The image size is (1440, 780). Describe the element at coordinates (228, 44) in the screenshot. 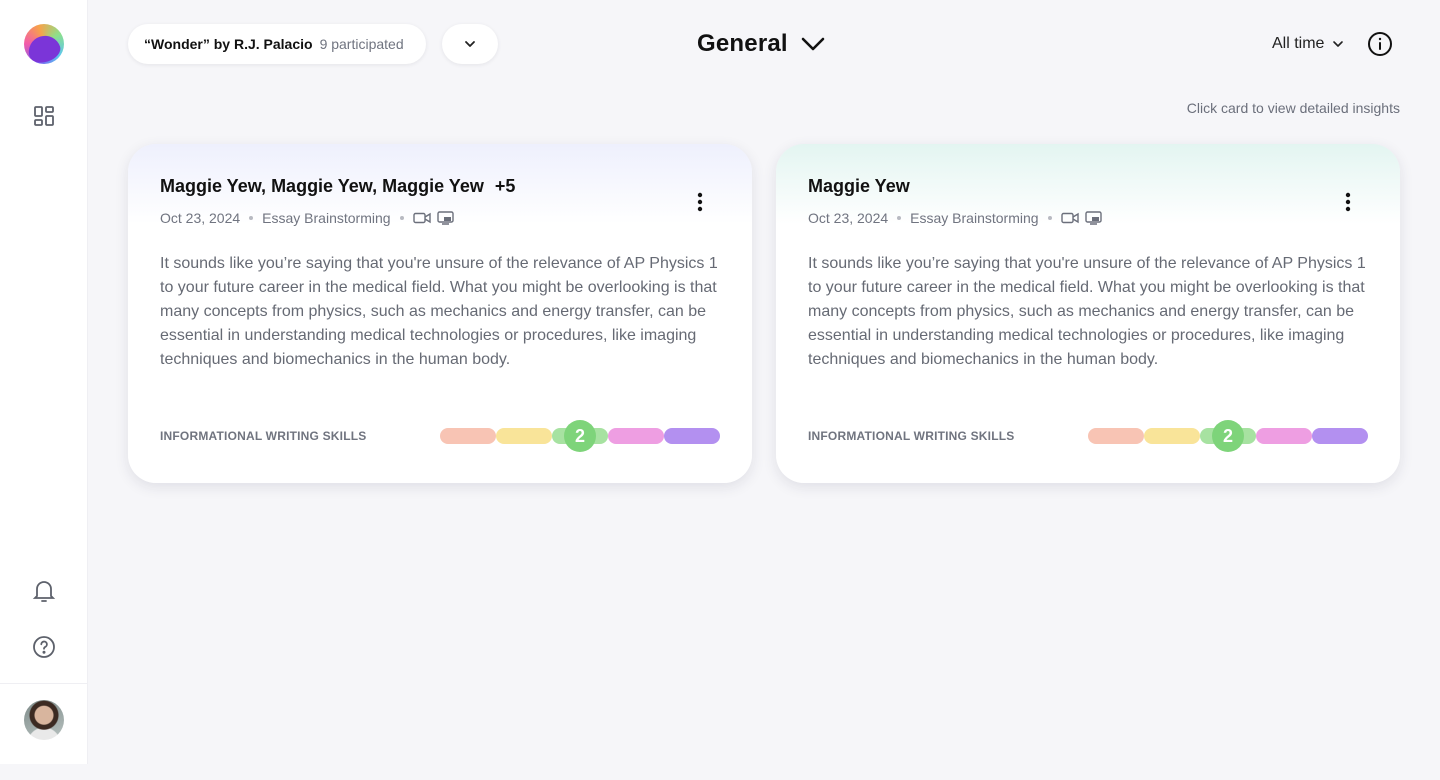

I see `book-title: “Wonder” by R.J. Palacio` at that location.